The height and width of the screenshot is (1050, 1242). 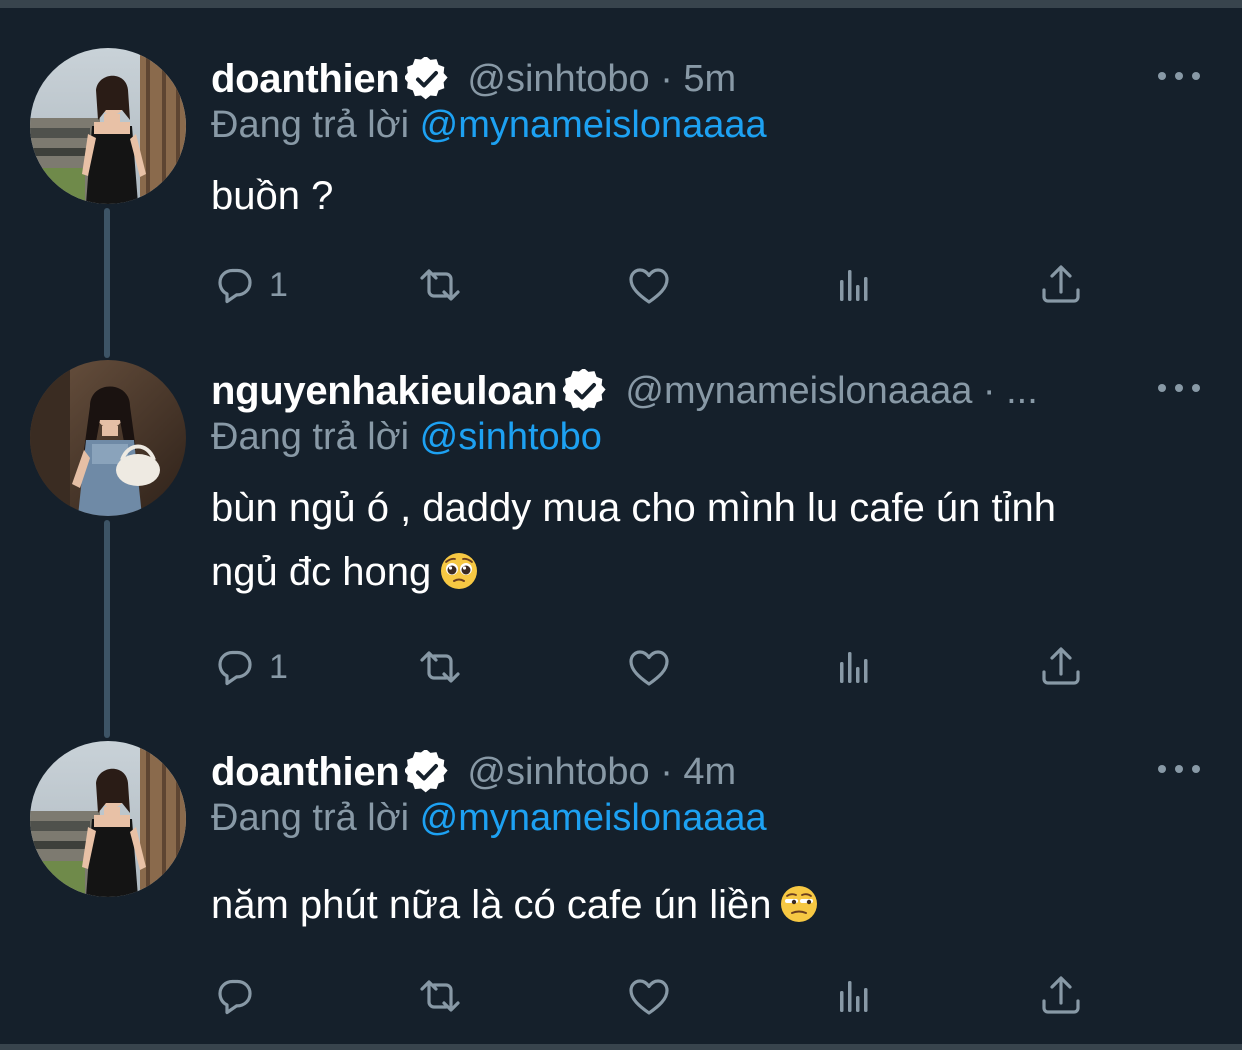 I want to click on bottom-divider, so click(x=621, y=1047).